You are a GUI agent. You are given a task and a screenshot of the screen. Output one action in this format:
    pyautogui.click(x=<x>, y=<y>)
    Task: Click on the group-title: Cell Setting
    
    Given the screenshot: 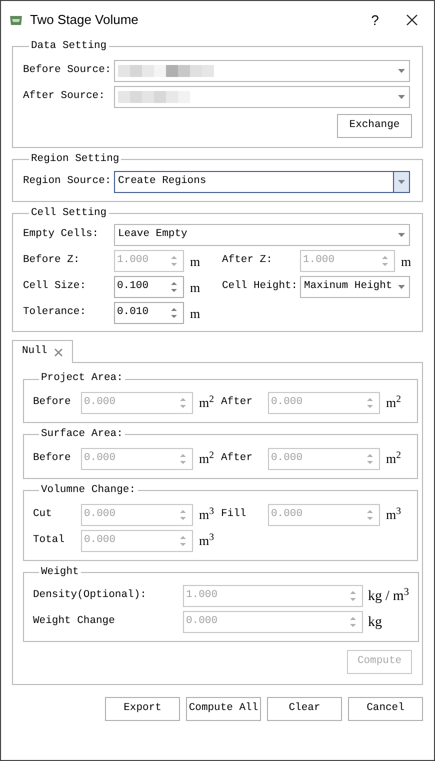 What is the action you would take?
    pyautogui.click(x=69, y=213)
    